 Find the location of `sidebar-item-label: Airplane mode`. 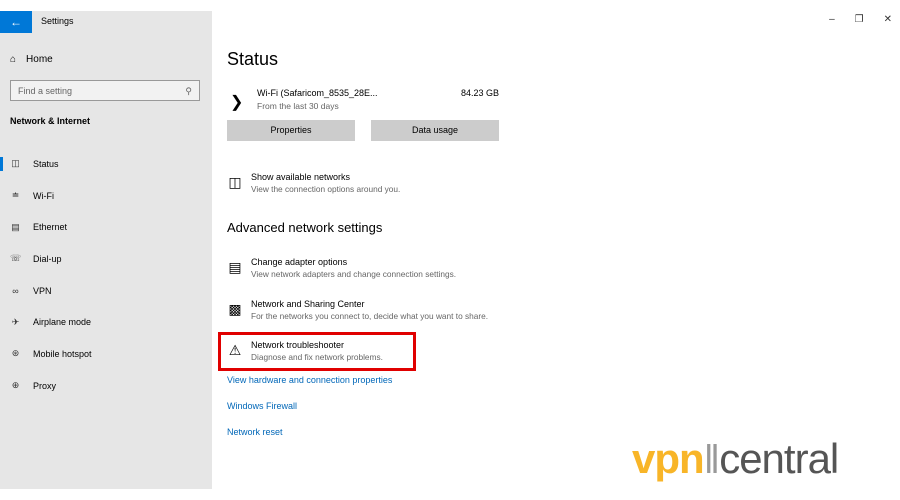

sidebar-item-label: Airplane mode is located at coordinates (62, 322).